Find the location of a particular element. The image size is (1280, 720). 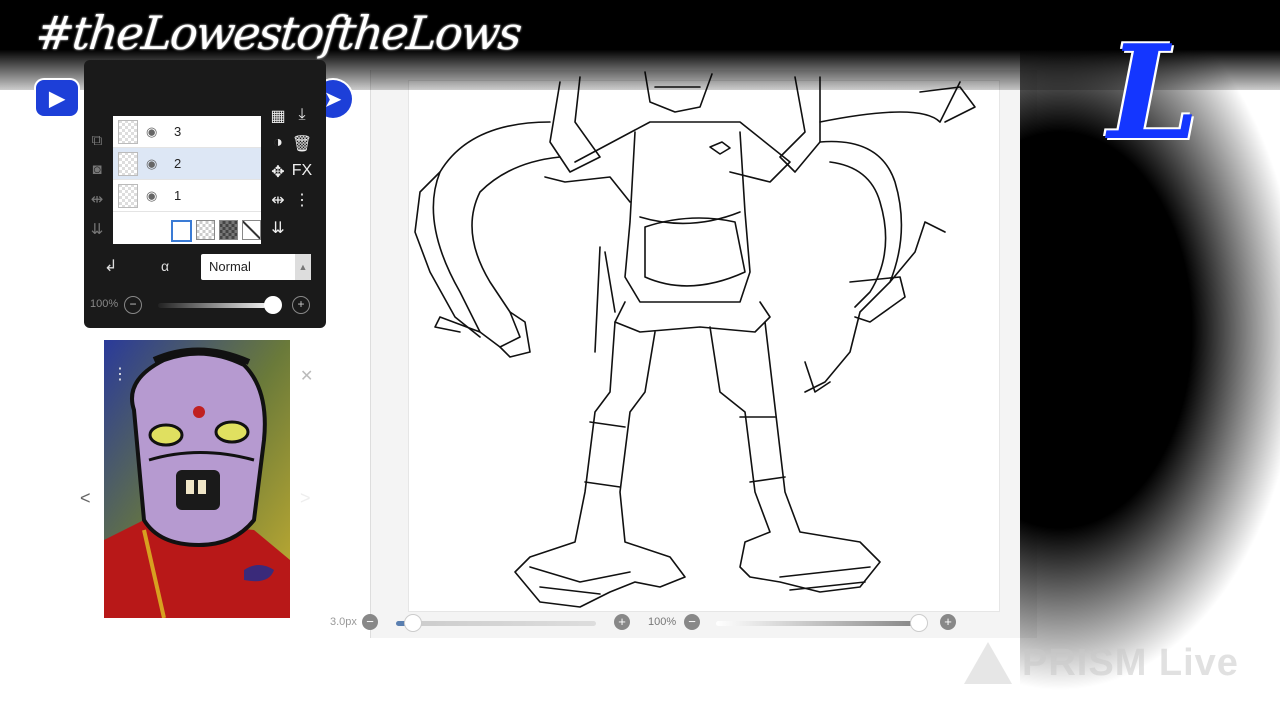

layer-label: 2 is located at coordinates (178, 163).